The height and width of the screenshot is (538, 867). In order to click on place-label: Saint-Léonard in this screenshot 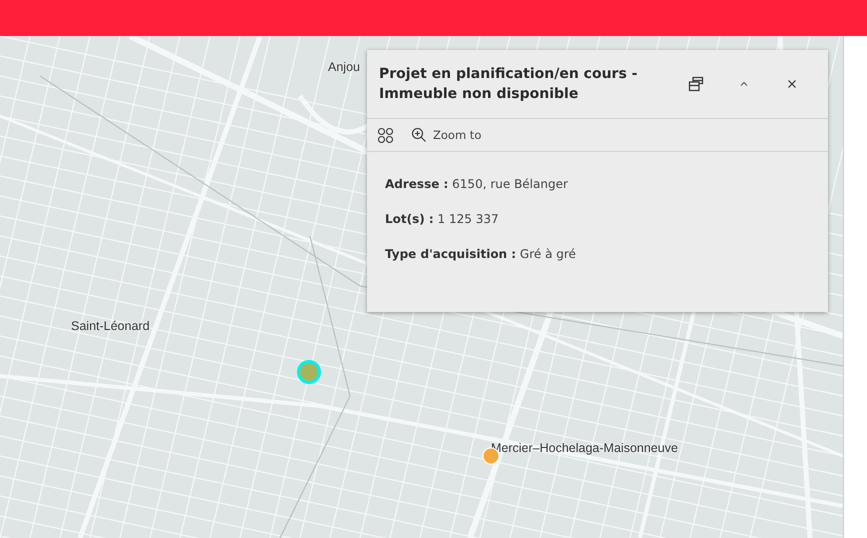, I will do `click(110, 326)`.